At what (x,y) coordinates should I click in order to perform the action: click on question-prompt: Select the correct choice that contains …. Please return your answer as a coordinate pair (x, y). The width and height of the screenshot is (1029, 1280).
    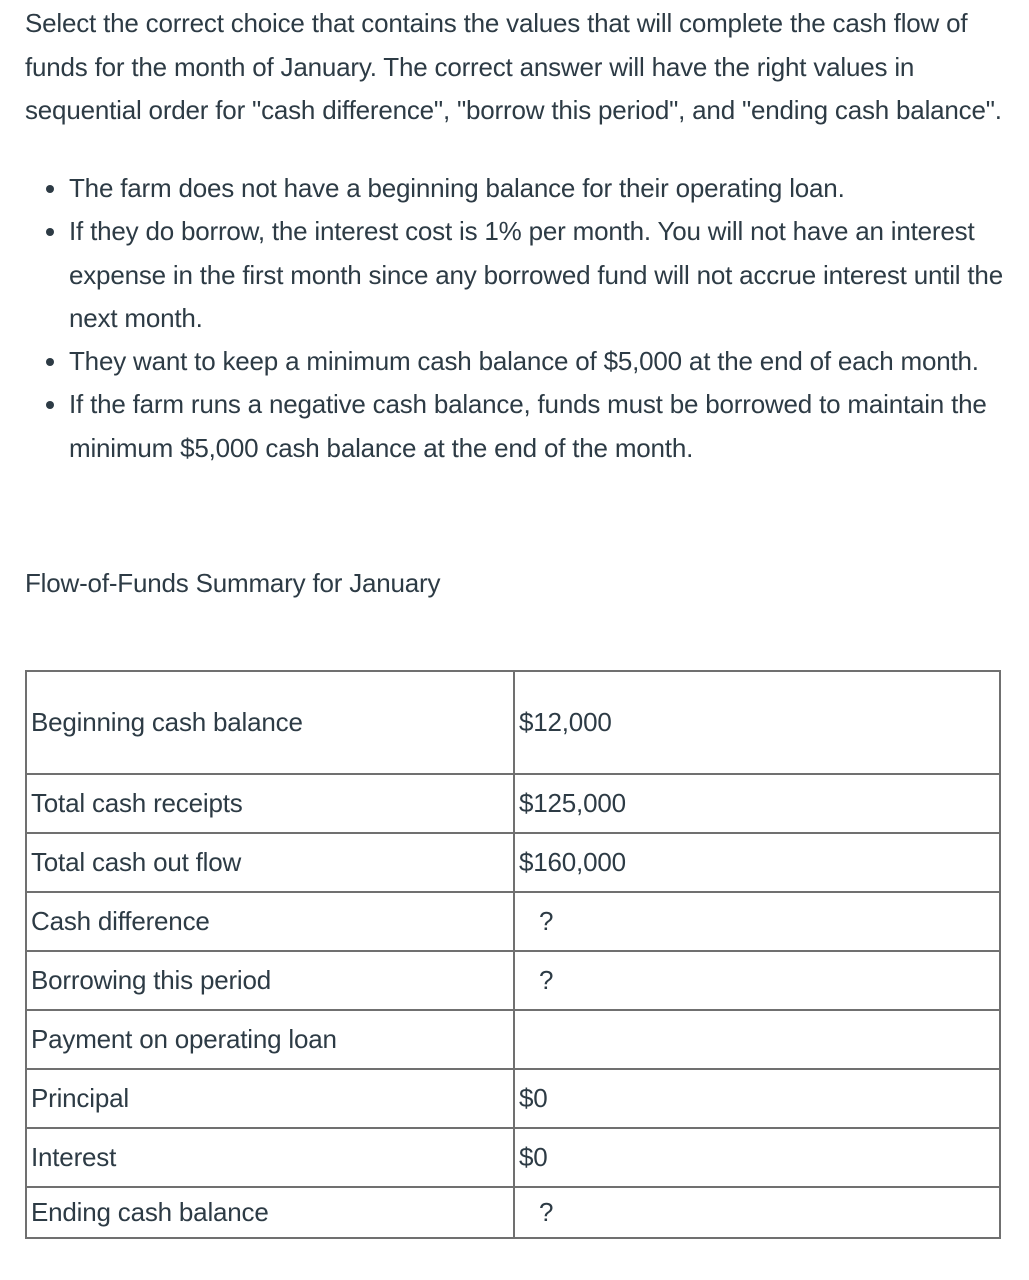
    Looking at the image, I should click on (513, 66).